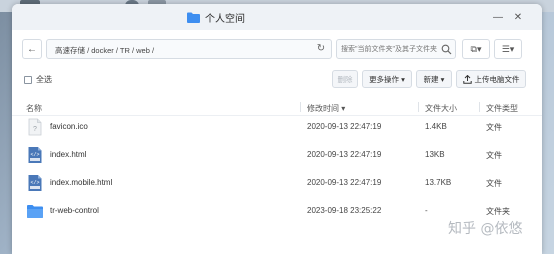 Image resolution: width=554 pixels, height=254 pixels. I want to click on refresh-icon: ↻, so click(321, 49).